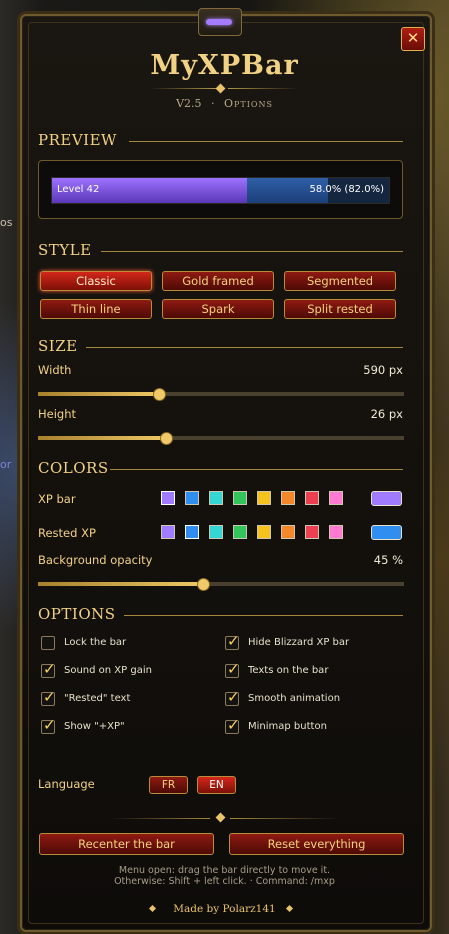  I want to click on close-button: ✕, so click(413, 39).